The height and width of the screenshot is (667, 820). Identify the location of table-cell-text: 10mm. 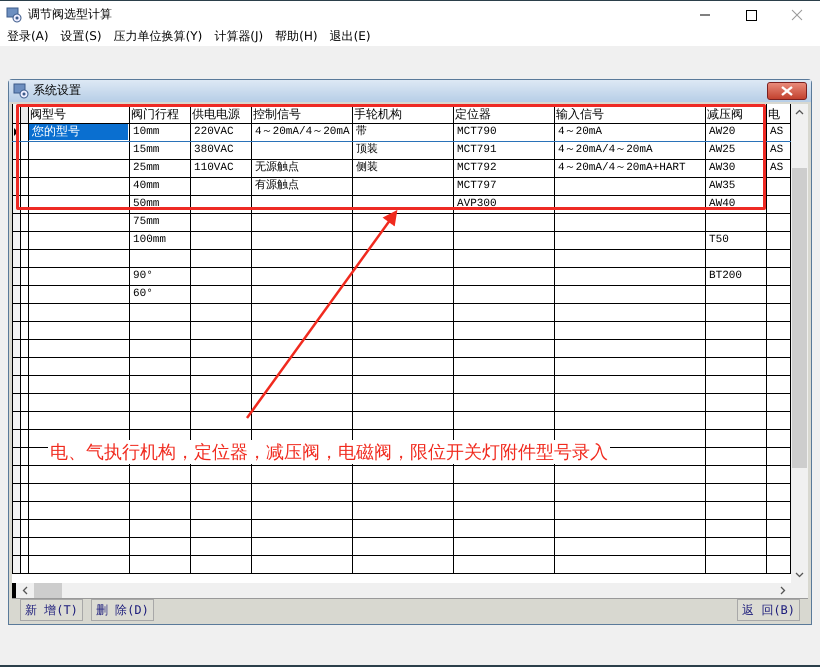
(146, 132).